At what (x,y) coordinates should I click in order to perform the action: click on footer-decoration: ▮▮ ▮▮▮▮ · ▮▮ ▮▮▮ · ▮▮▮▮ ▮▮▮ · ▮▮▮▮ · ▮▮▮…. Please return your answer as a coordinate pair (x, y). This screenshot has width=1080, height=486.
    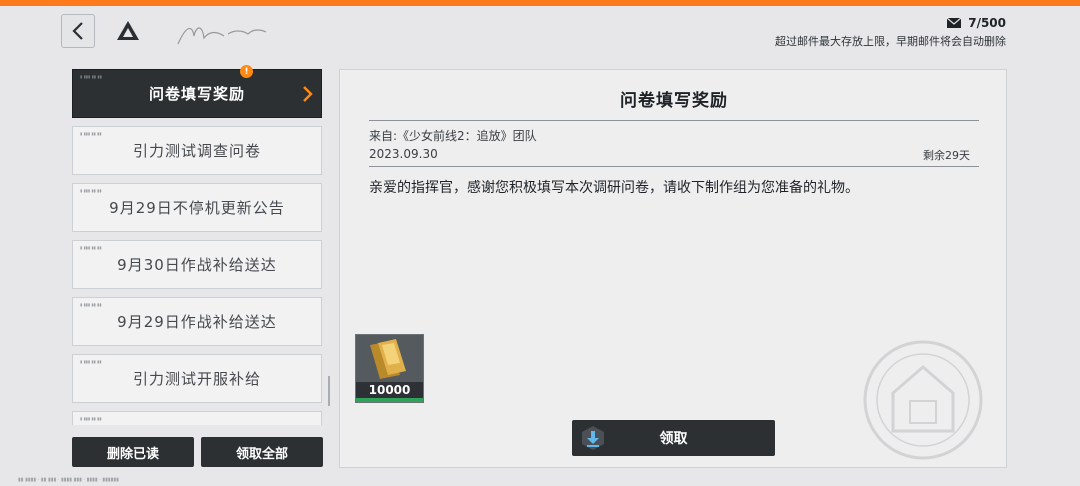
    Looking at the image, I should click on (68, 480).